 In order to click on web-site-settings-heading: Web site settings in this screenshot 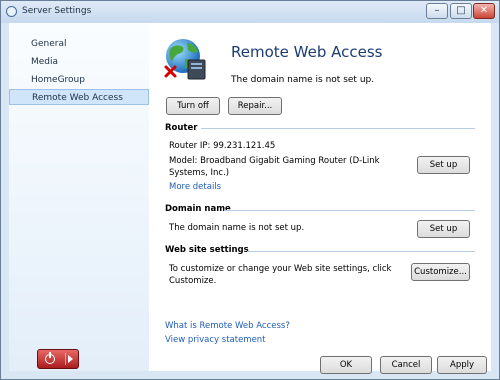, I will do `click(207, 250)`.